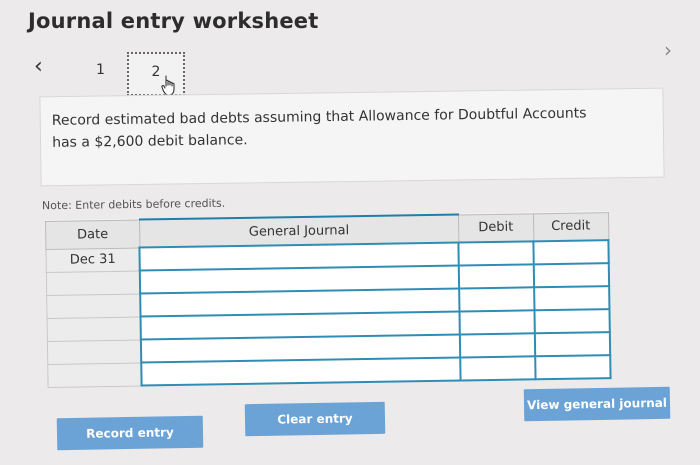  Describe the element at coordinates (93, 259) in the screenshot. I see `date-cell: Dec 31` at that location.